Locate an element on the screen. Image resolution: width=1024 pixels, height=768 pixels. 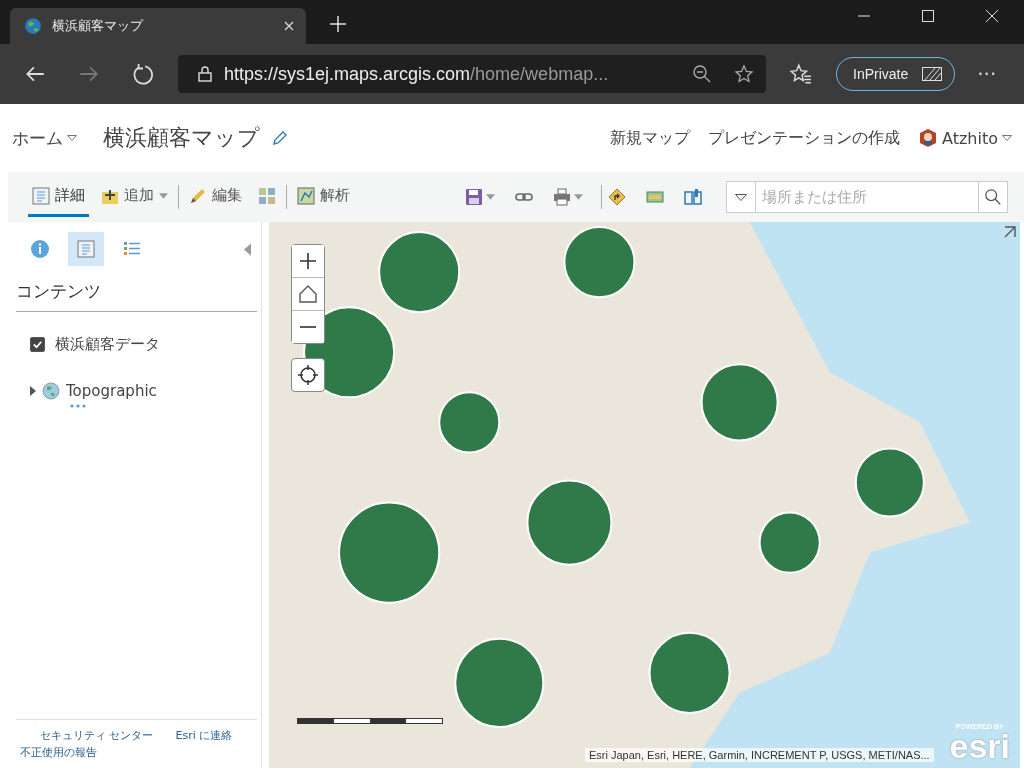
tab-title: 横浜顧客マップ is located at coordinates (98, 26).